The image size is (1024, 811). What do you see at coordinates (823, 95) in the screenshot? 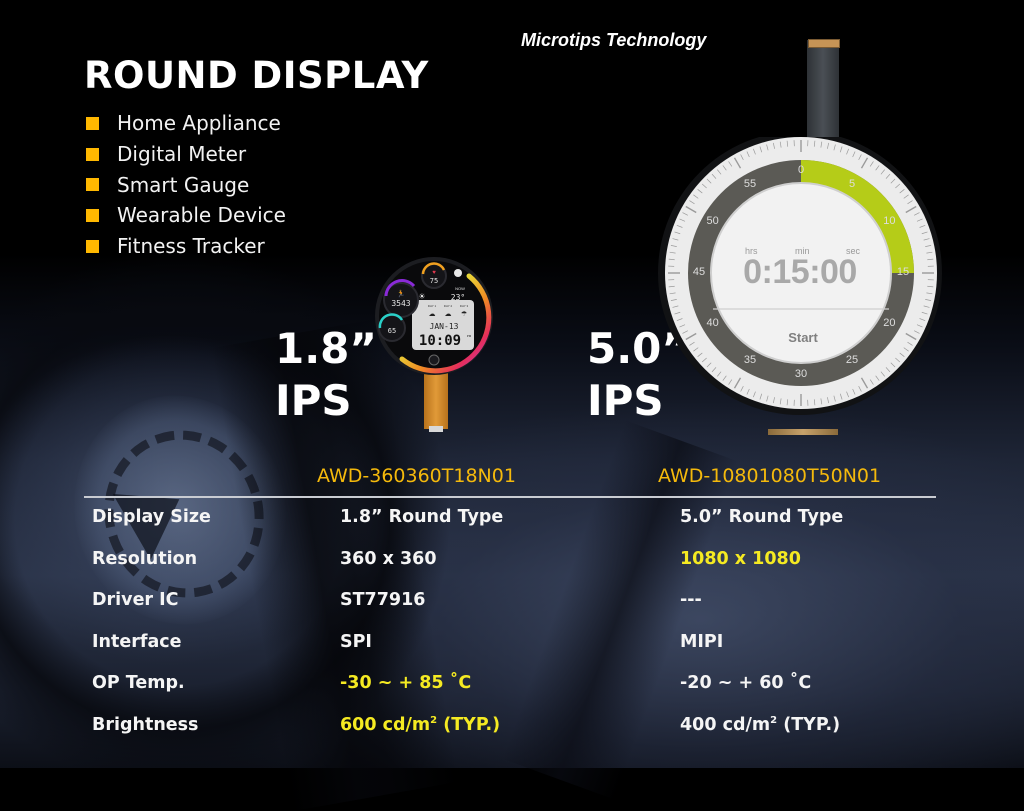
I see `large-display-flex-cable` at bounding box center [823, 95].